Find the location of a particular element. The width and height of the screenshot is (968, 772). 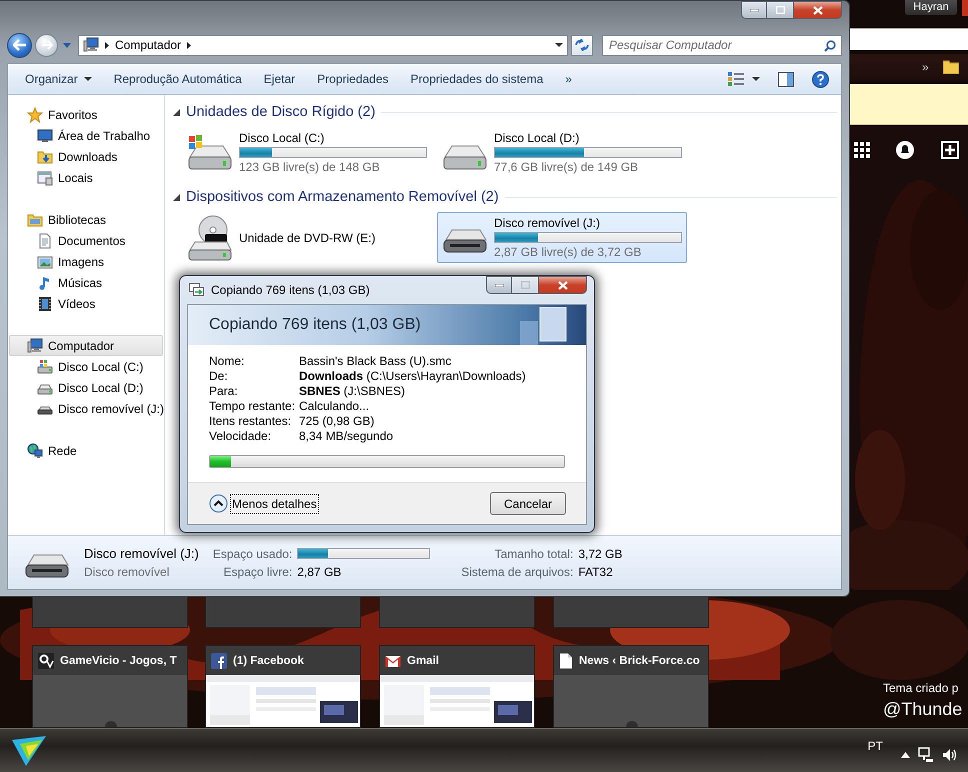

sidebar-item: Bibliotecas is located at coordinates (86, 219).